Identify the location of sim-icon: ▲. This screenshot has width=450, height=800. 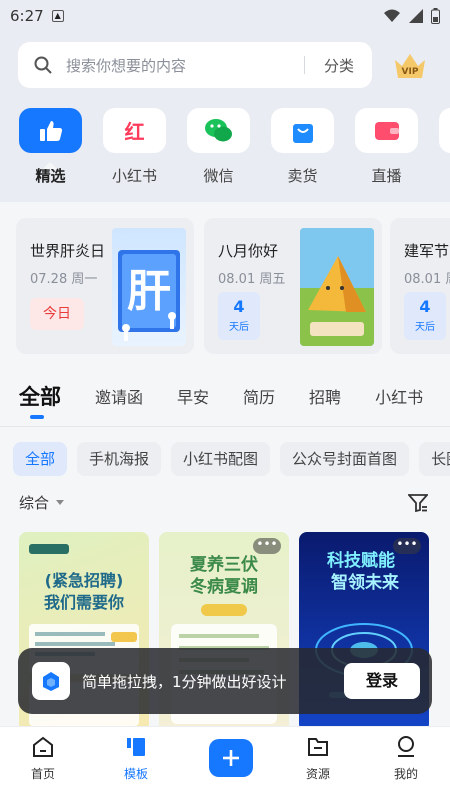
(57, 16).